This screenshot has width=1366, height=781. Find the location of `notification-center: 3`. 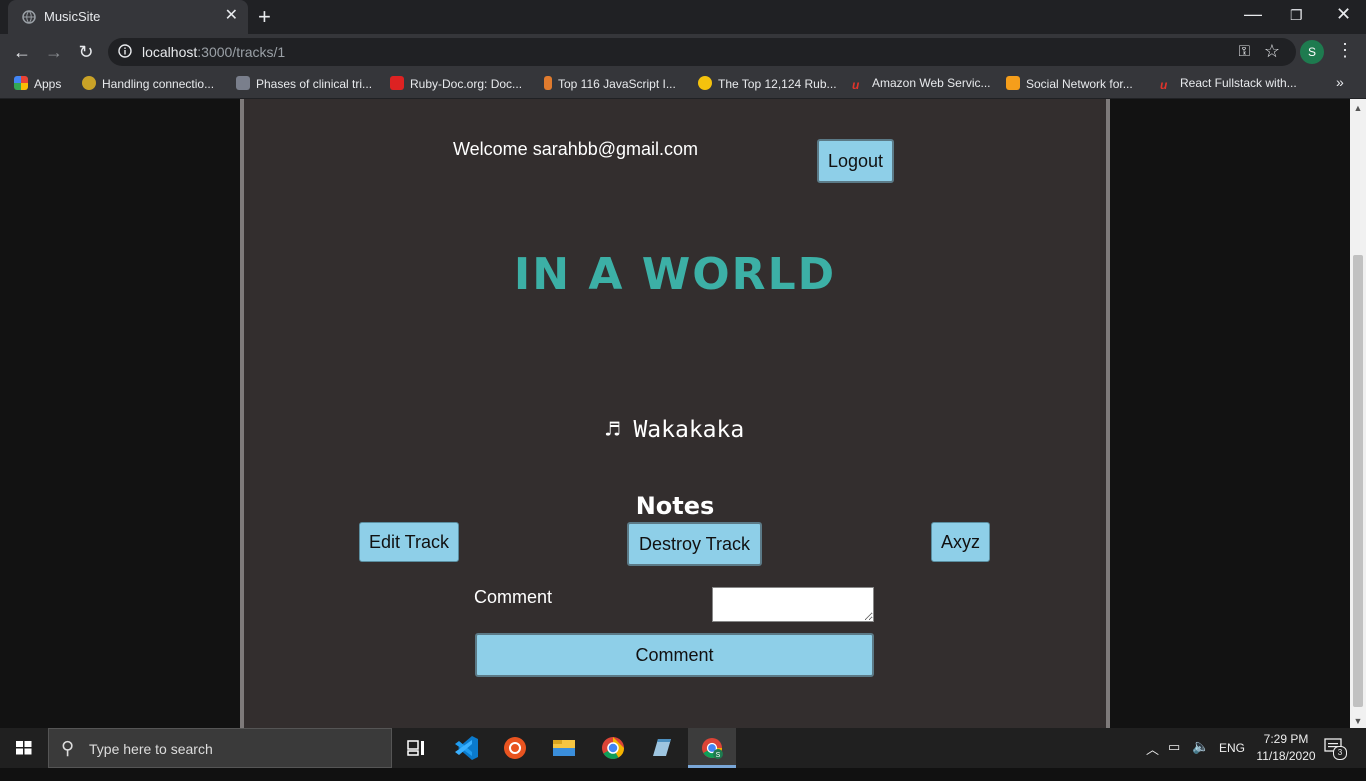

notification-center: 3 is located at coordinates (1335, 749).